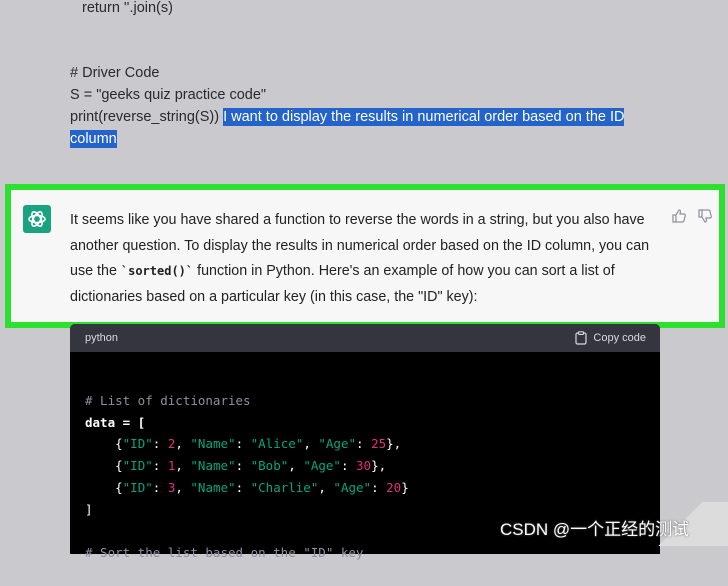 Image resolution: width=728 pixels, height=586 pixels. What do you see at coordinates (619, 338) in the screenshot?
I see `copy-code-label: Copy code` at bounding box center [619, 338].